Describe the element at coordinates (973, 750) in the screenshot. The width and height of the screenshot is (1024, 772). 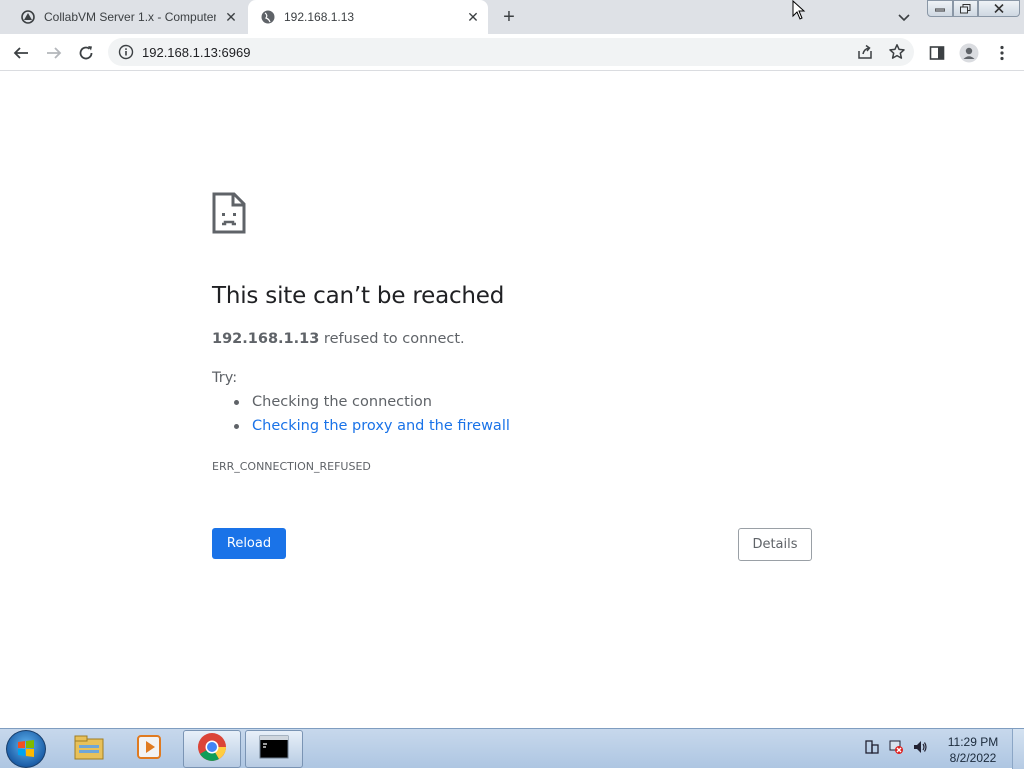
I see `taskbar-clock: 11:29 PM 8/2/2022` at that location.